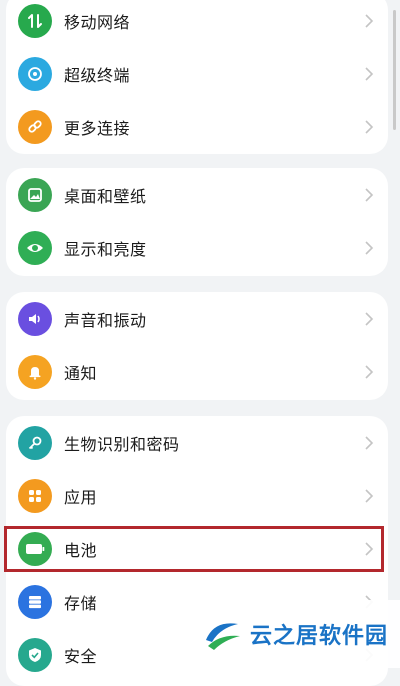 This screenshot has width=400, height=686. Describe the element at coordinates (197, 247) in the screenshot. I see `settings-item-display-brightness: 显示和亮度` at that location.